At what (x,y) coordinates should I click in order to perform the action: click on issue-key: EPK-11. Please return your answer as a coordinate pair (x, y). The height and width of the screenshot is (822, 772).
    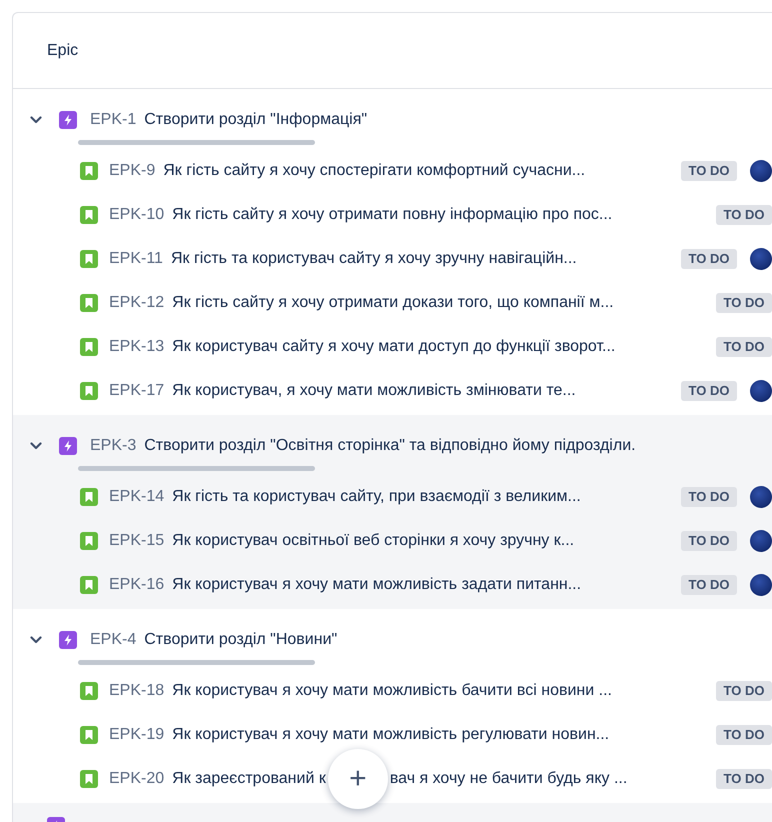
    Looking at the image, I should click on (136, 259).